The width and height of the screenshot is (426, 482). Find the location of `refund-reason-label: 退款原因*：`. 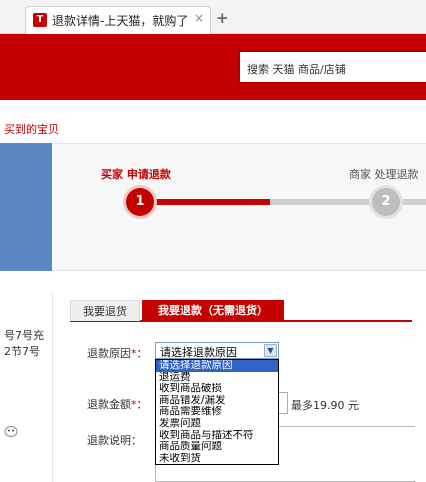

refund-reason-label: 退款原因*： is located at coordinates (117, 353).